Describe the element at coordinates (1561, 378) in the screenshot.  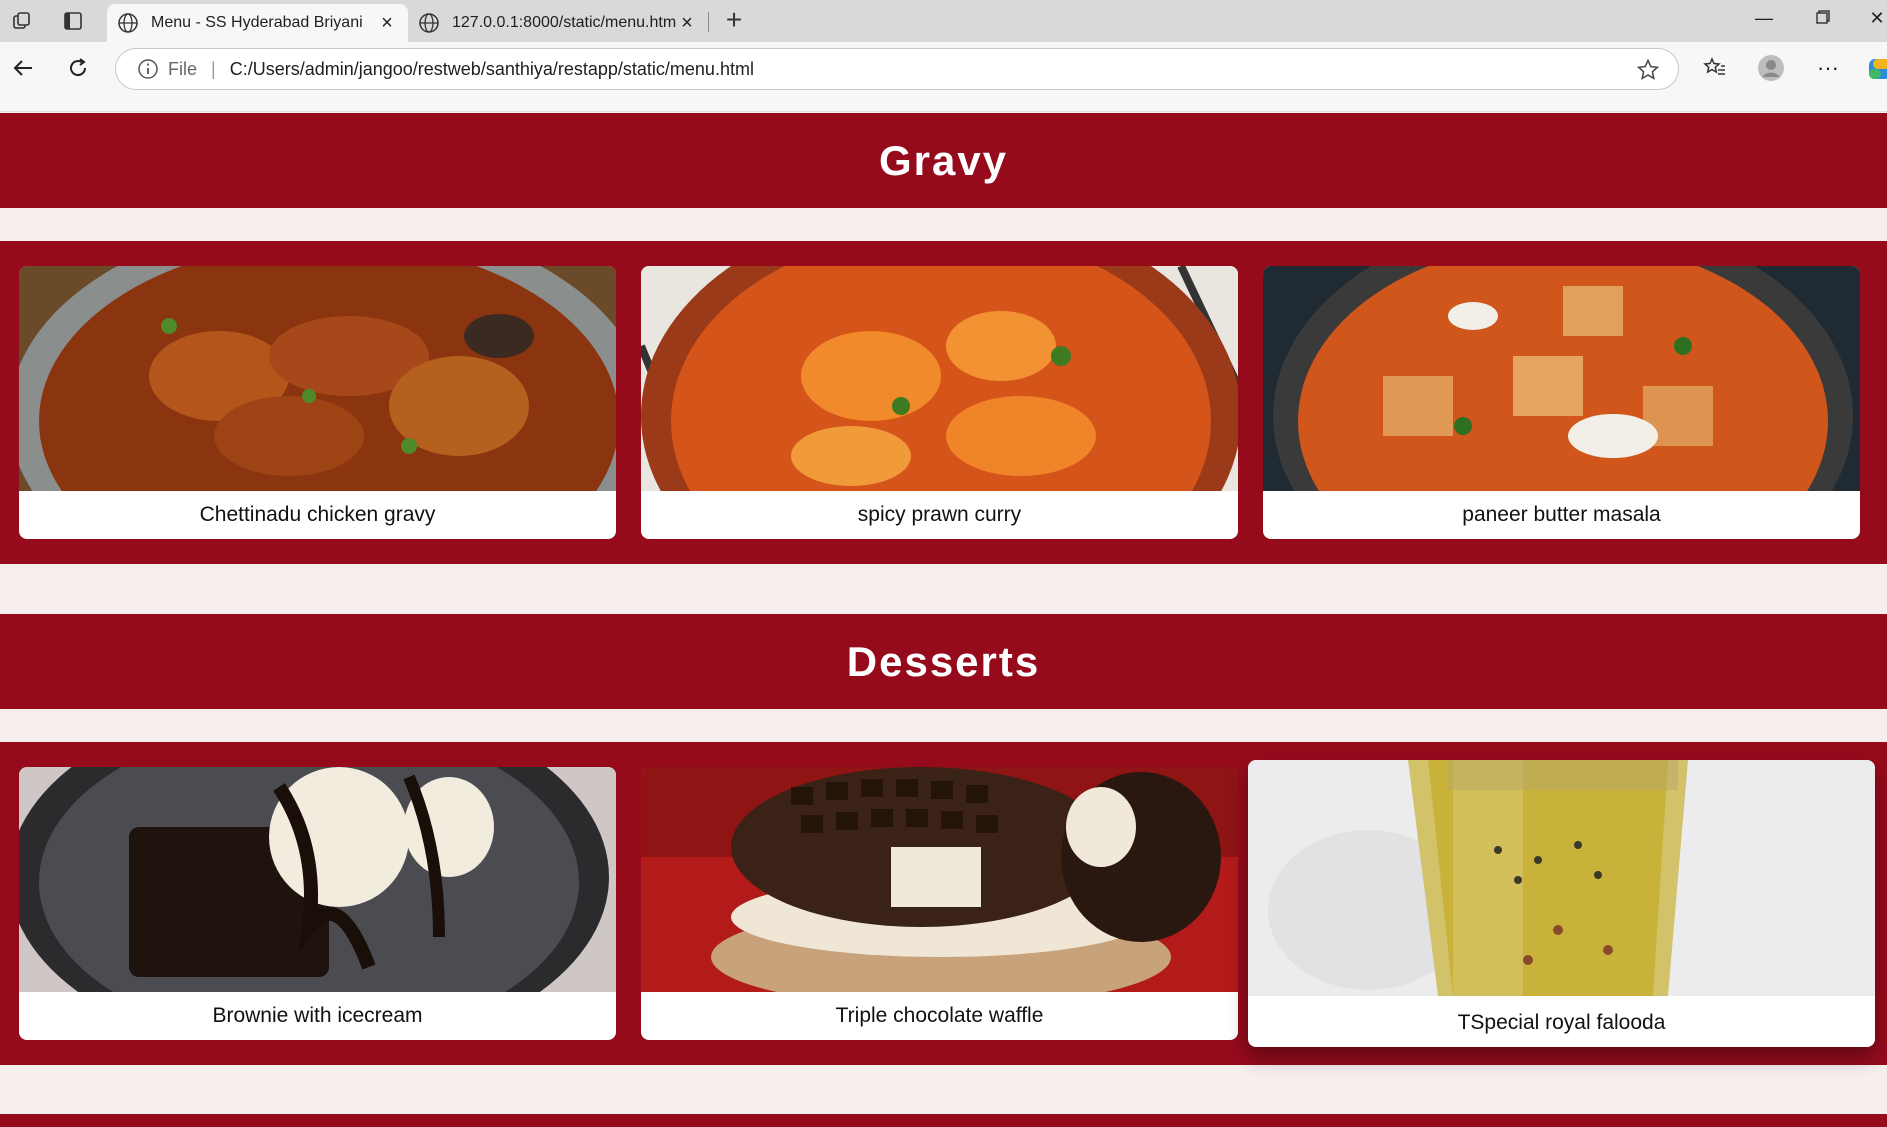
I see `paneer-masala-photo-icon` at that location.